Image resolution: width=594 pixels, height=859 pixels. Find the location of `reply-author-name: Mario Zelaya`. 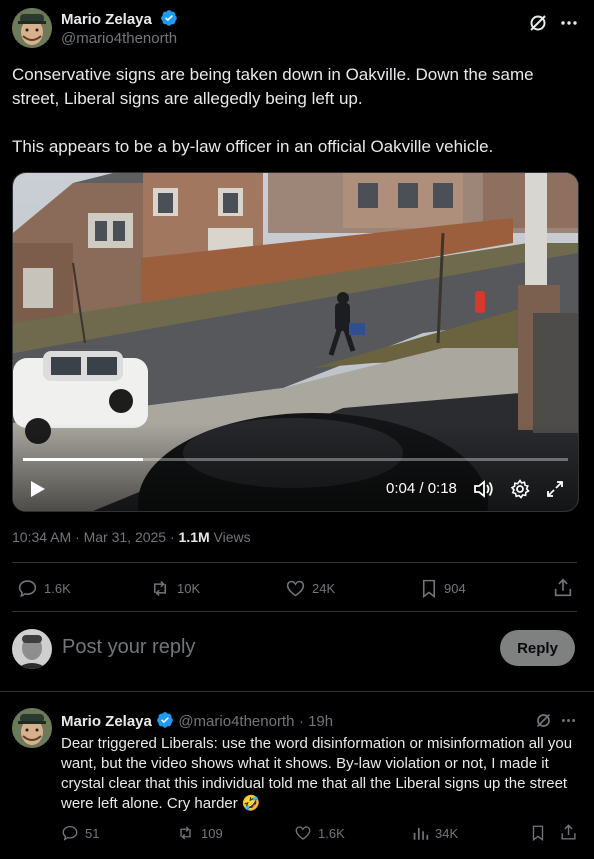

reply-author-name: Mario Zelaya is located at coordinates (106, 721).